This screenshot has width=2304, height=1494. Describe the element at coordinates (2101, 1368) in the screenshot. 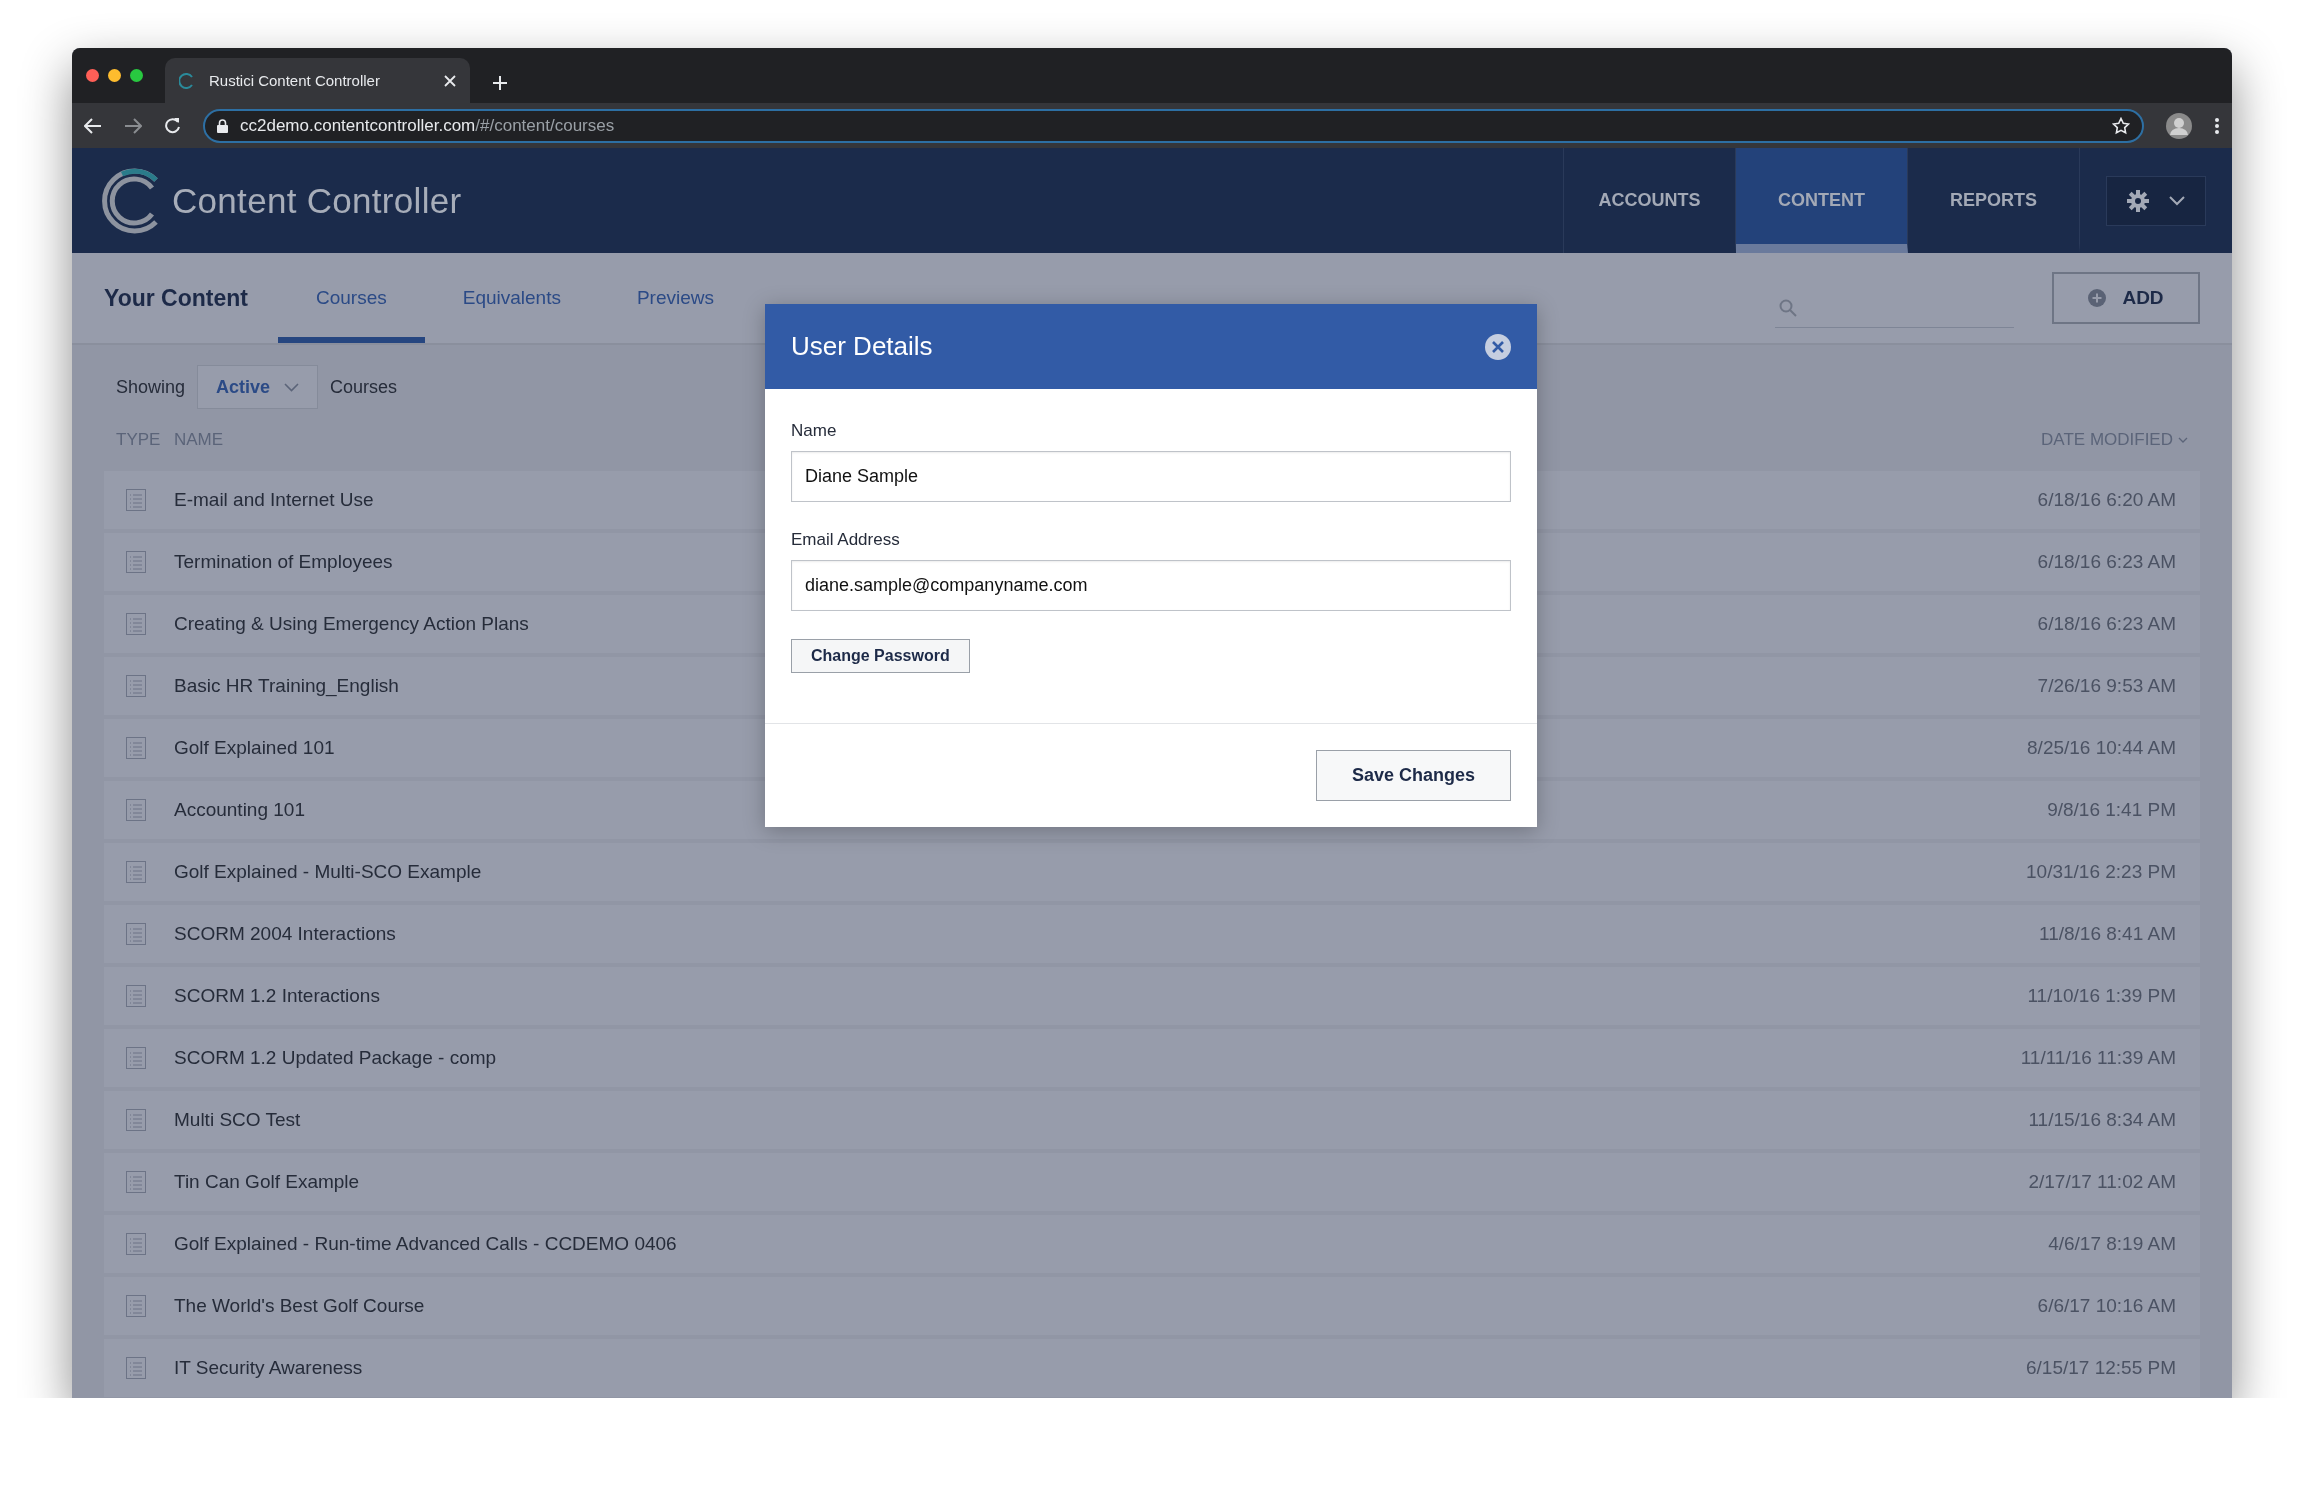

I see `date-modified: 6/15/17 12:55 PM` at that location.